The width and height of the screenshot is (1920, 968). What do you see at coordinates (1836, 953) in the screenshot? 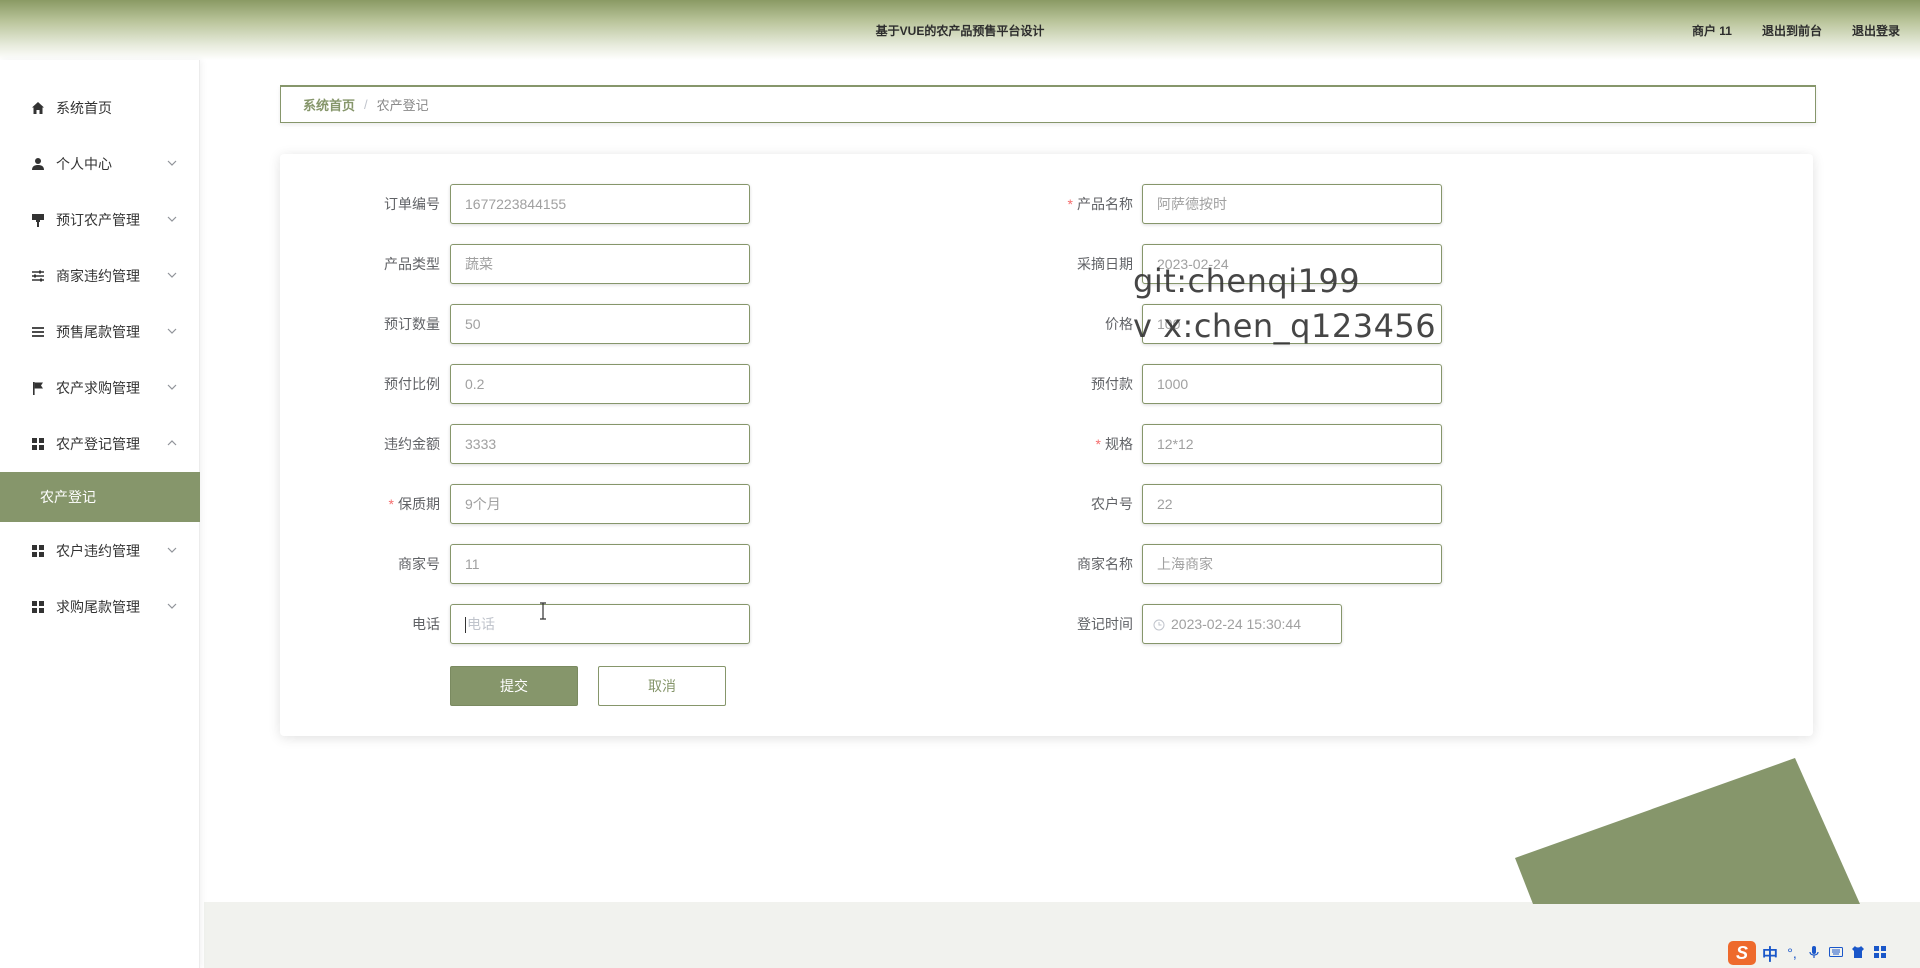
I see `keyboard-icon` at bounding box center [1836, 953].